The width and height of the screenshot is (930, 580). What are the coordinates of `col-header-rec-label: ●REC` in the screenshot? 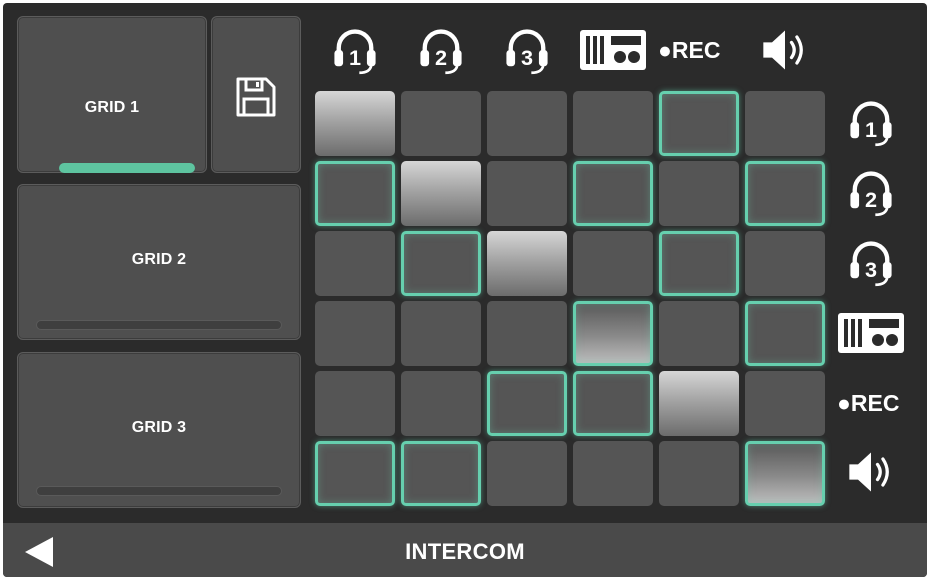 It's located at (689, 50).